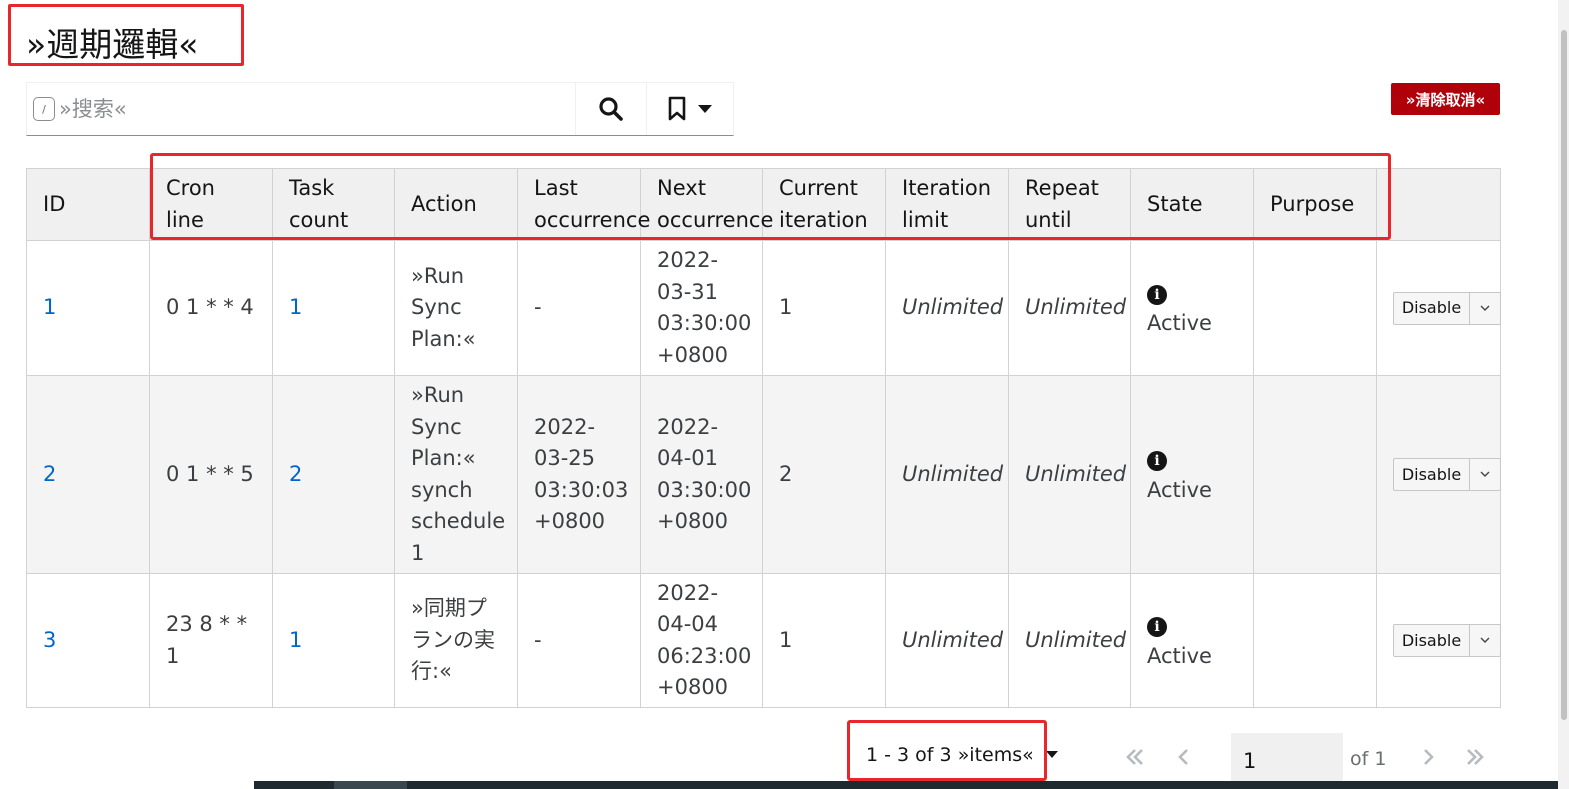  I want to click on search-button, so click(612, 109).